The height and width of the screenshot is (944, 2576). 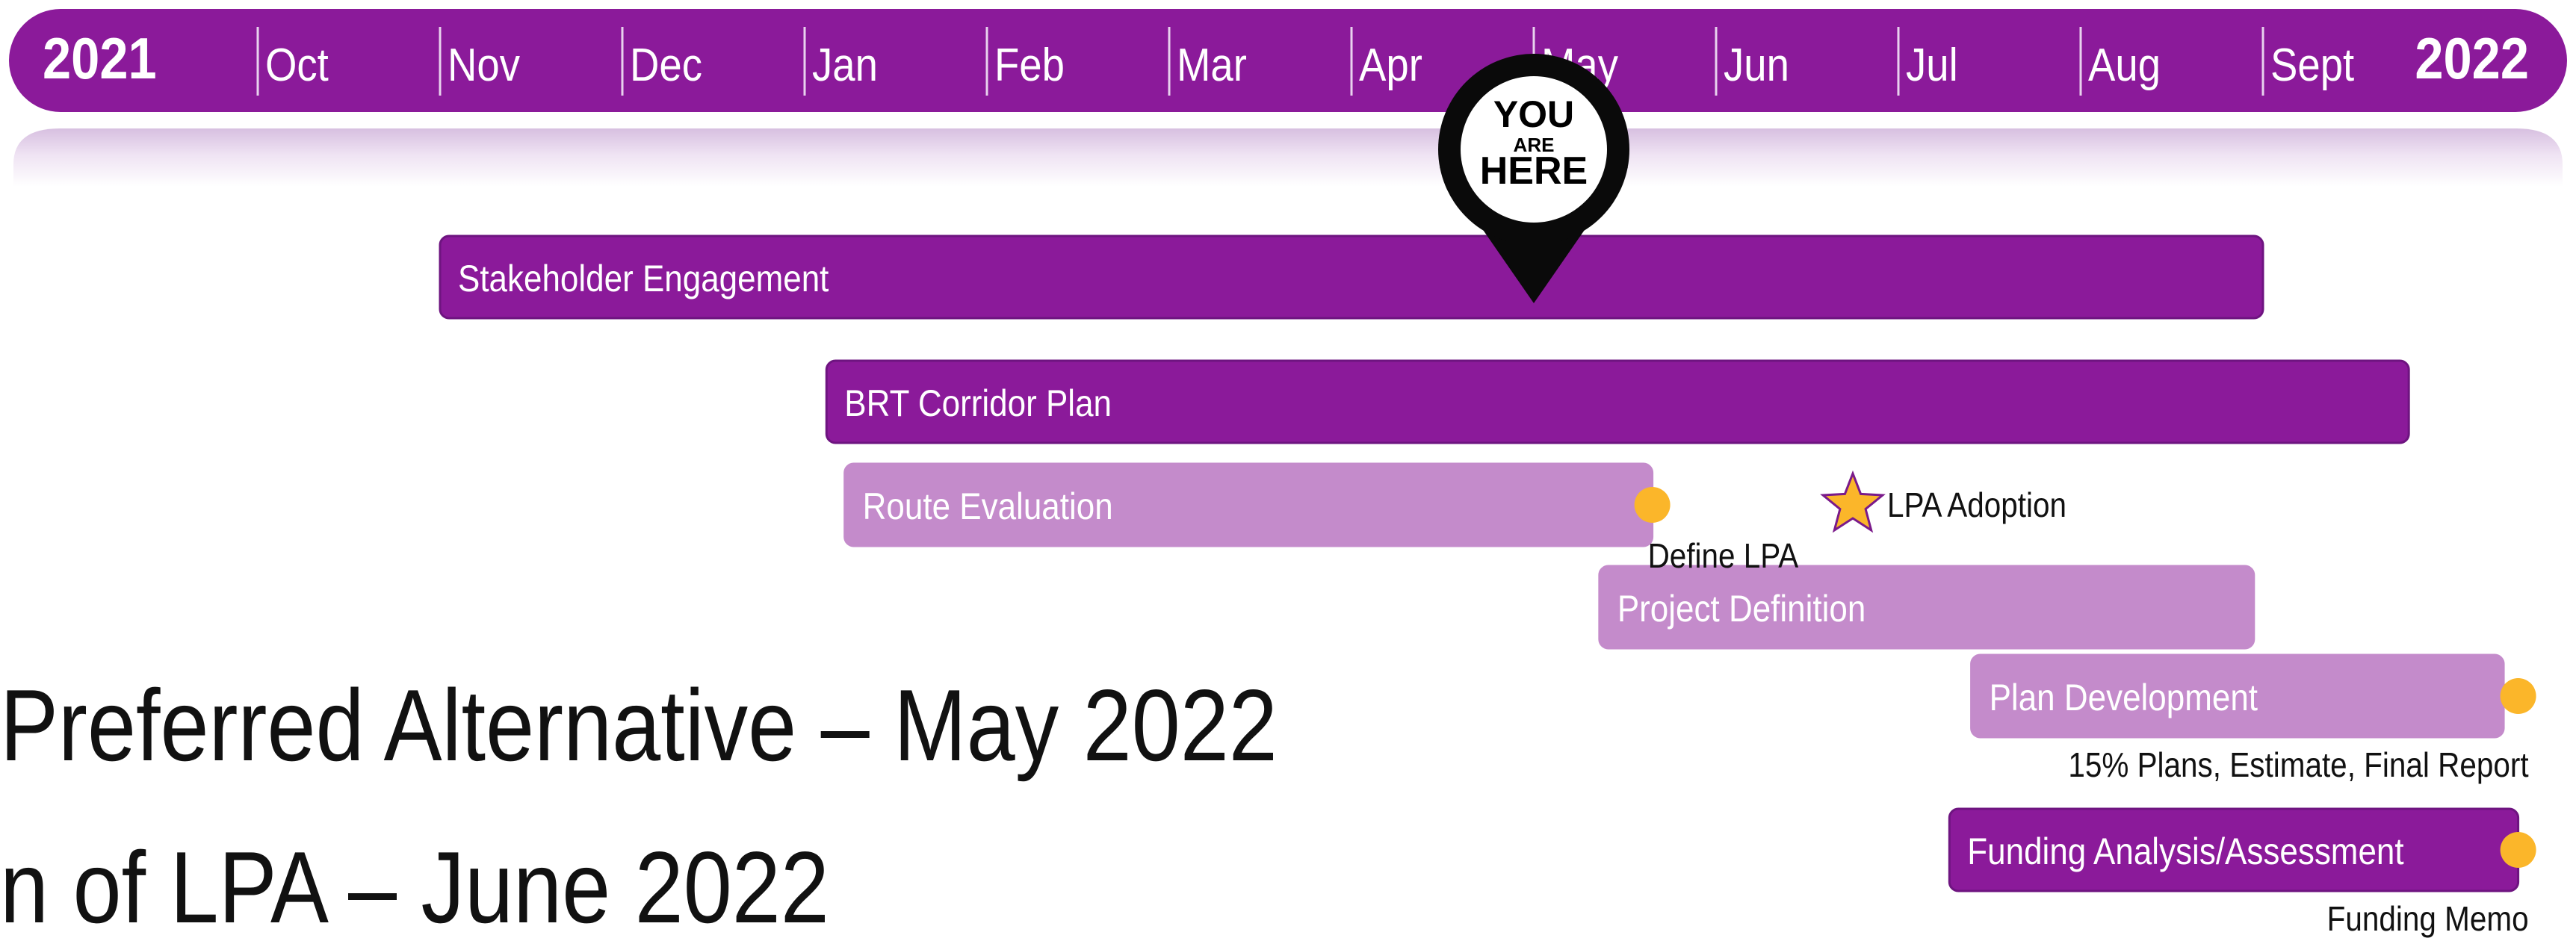 I want to click on month-label-feb: Feb, so click(x=1029, y=65).